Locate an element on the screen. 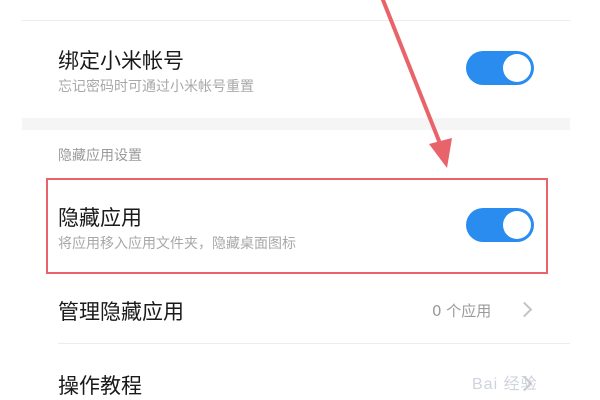  toggle-knob is located at coordinates (517, 68).